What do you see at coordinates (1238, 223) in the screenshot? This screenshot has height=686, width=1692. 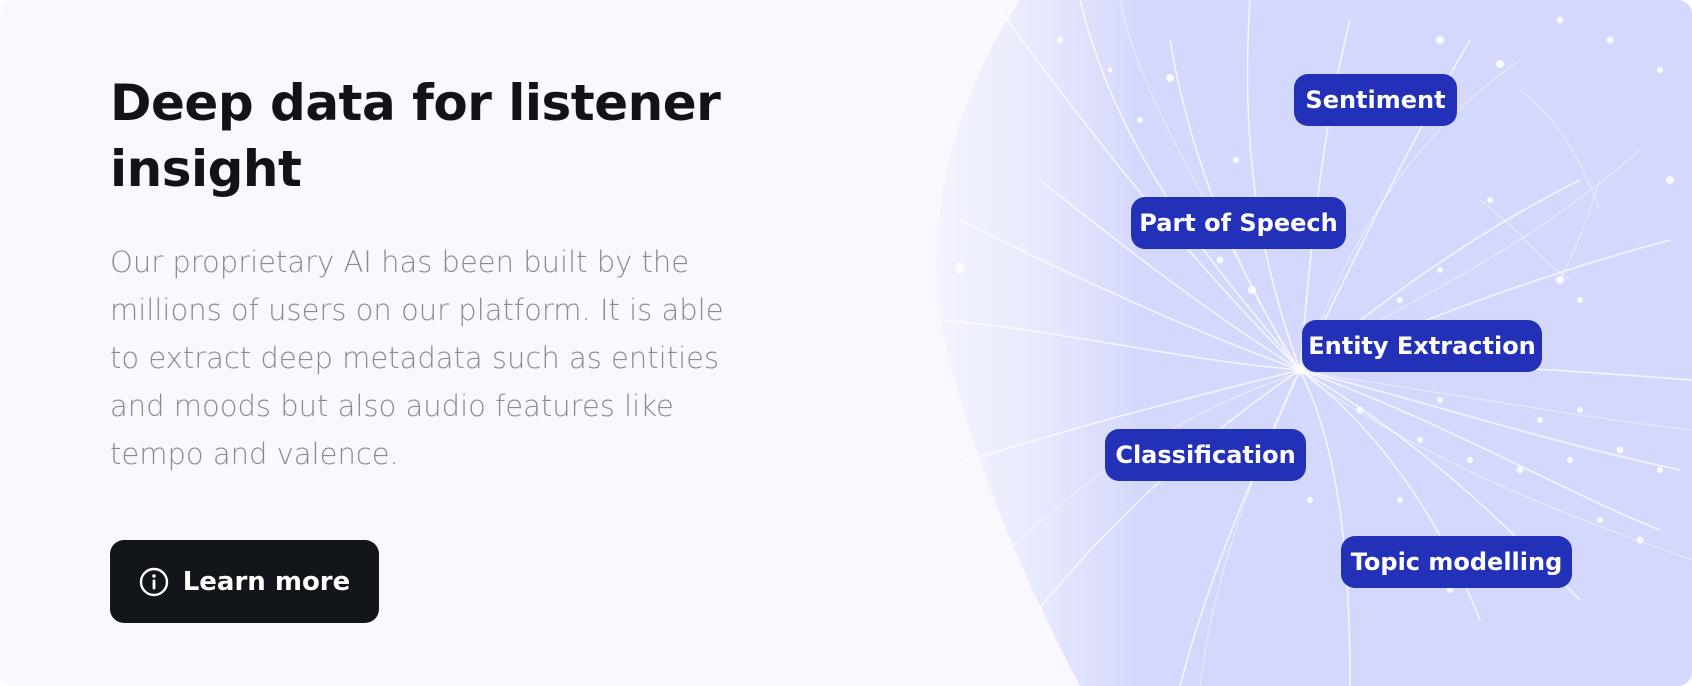 I see `tag-part-of-speech: Part of Speech` at bounding box center [1238, 223].